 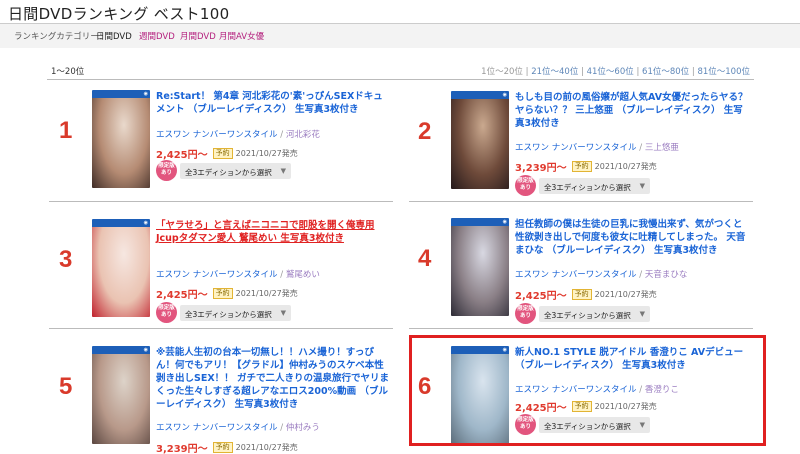 I want to click on header-divider, so click(x=400, y=79).